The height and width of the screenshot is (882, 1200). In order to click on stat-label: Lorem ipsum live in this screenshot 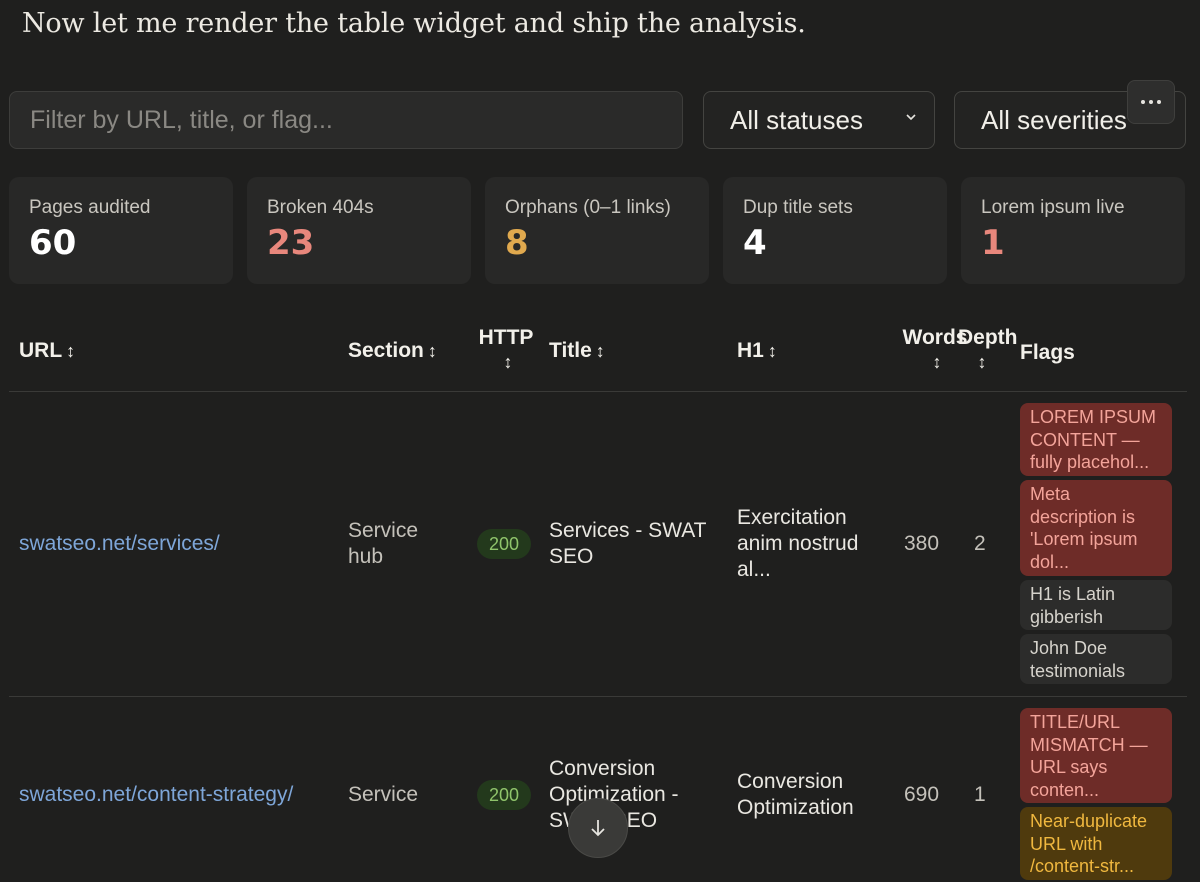, I will do `click(1053, 207)`.